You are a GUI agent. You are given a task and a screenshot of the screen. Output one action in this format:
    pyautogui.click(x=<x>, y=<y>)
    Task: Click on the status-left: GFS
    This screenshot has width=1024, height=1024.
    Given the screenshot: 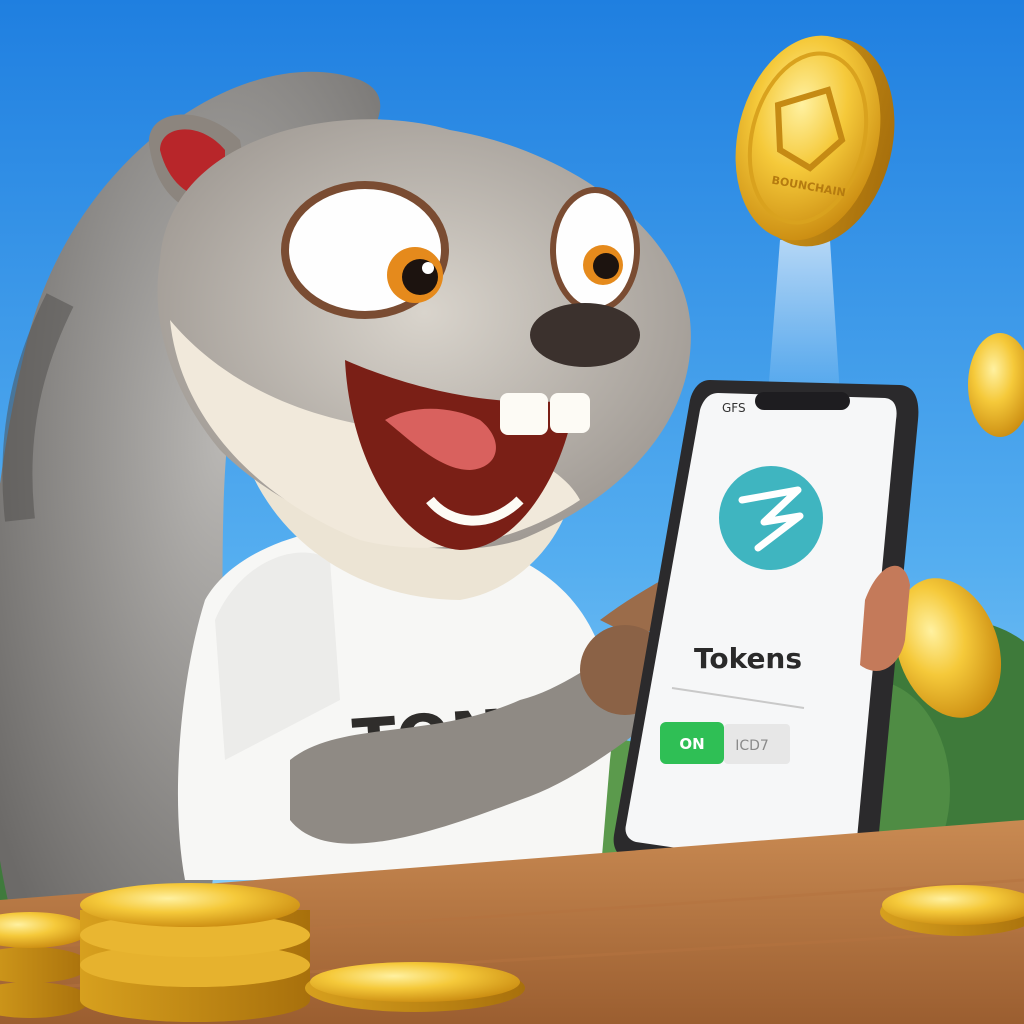 What is the action you would take?
    pyautogui.click(x=734, y=408)
    